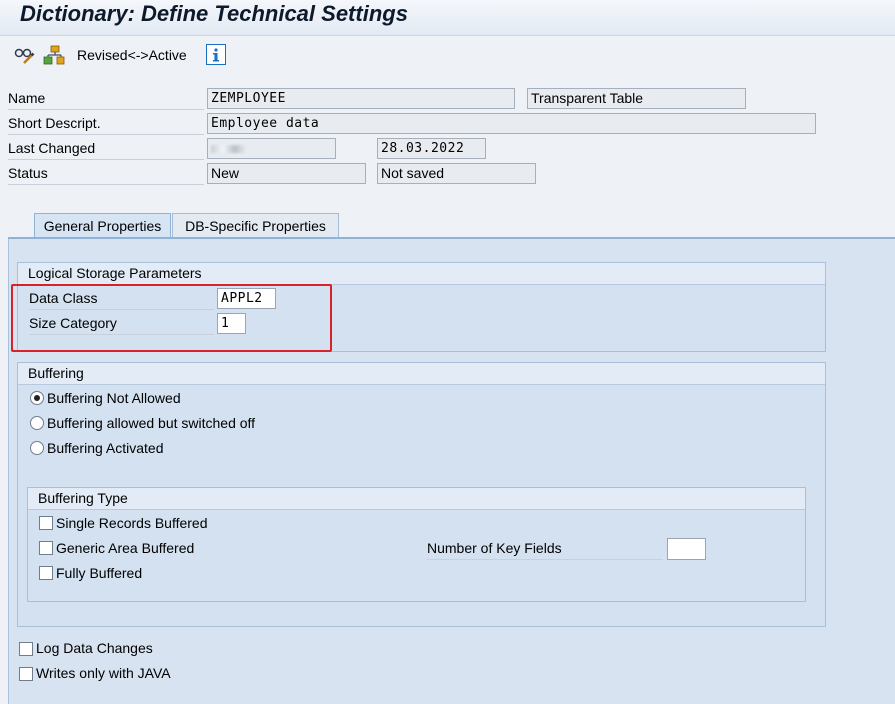 The width and height of the screenshot is (895, 704). What do you see at coordinates (106, 175) in the screenshot?
I see `status-label: Status` at bounding box center [106, 175].